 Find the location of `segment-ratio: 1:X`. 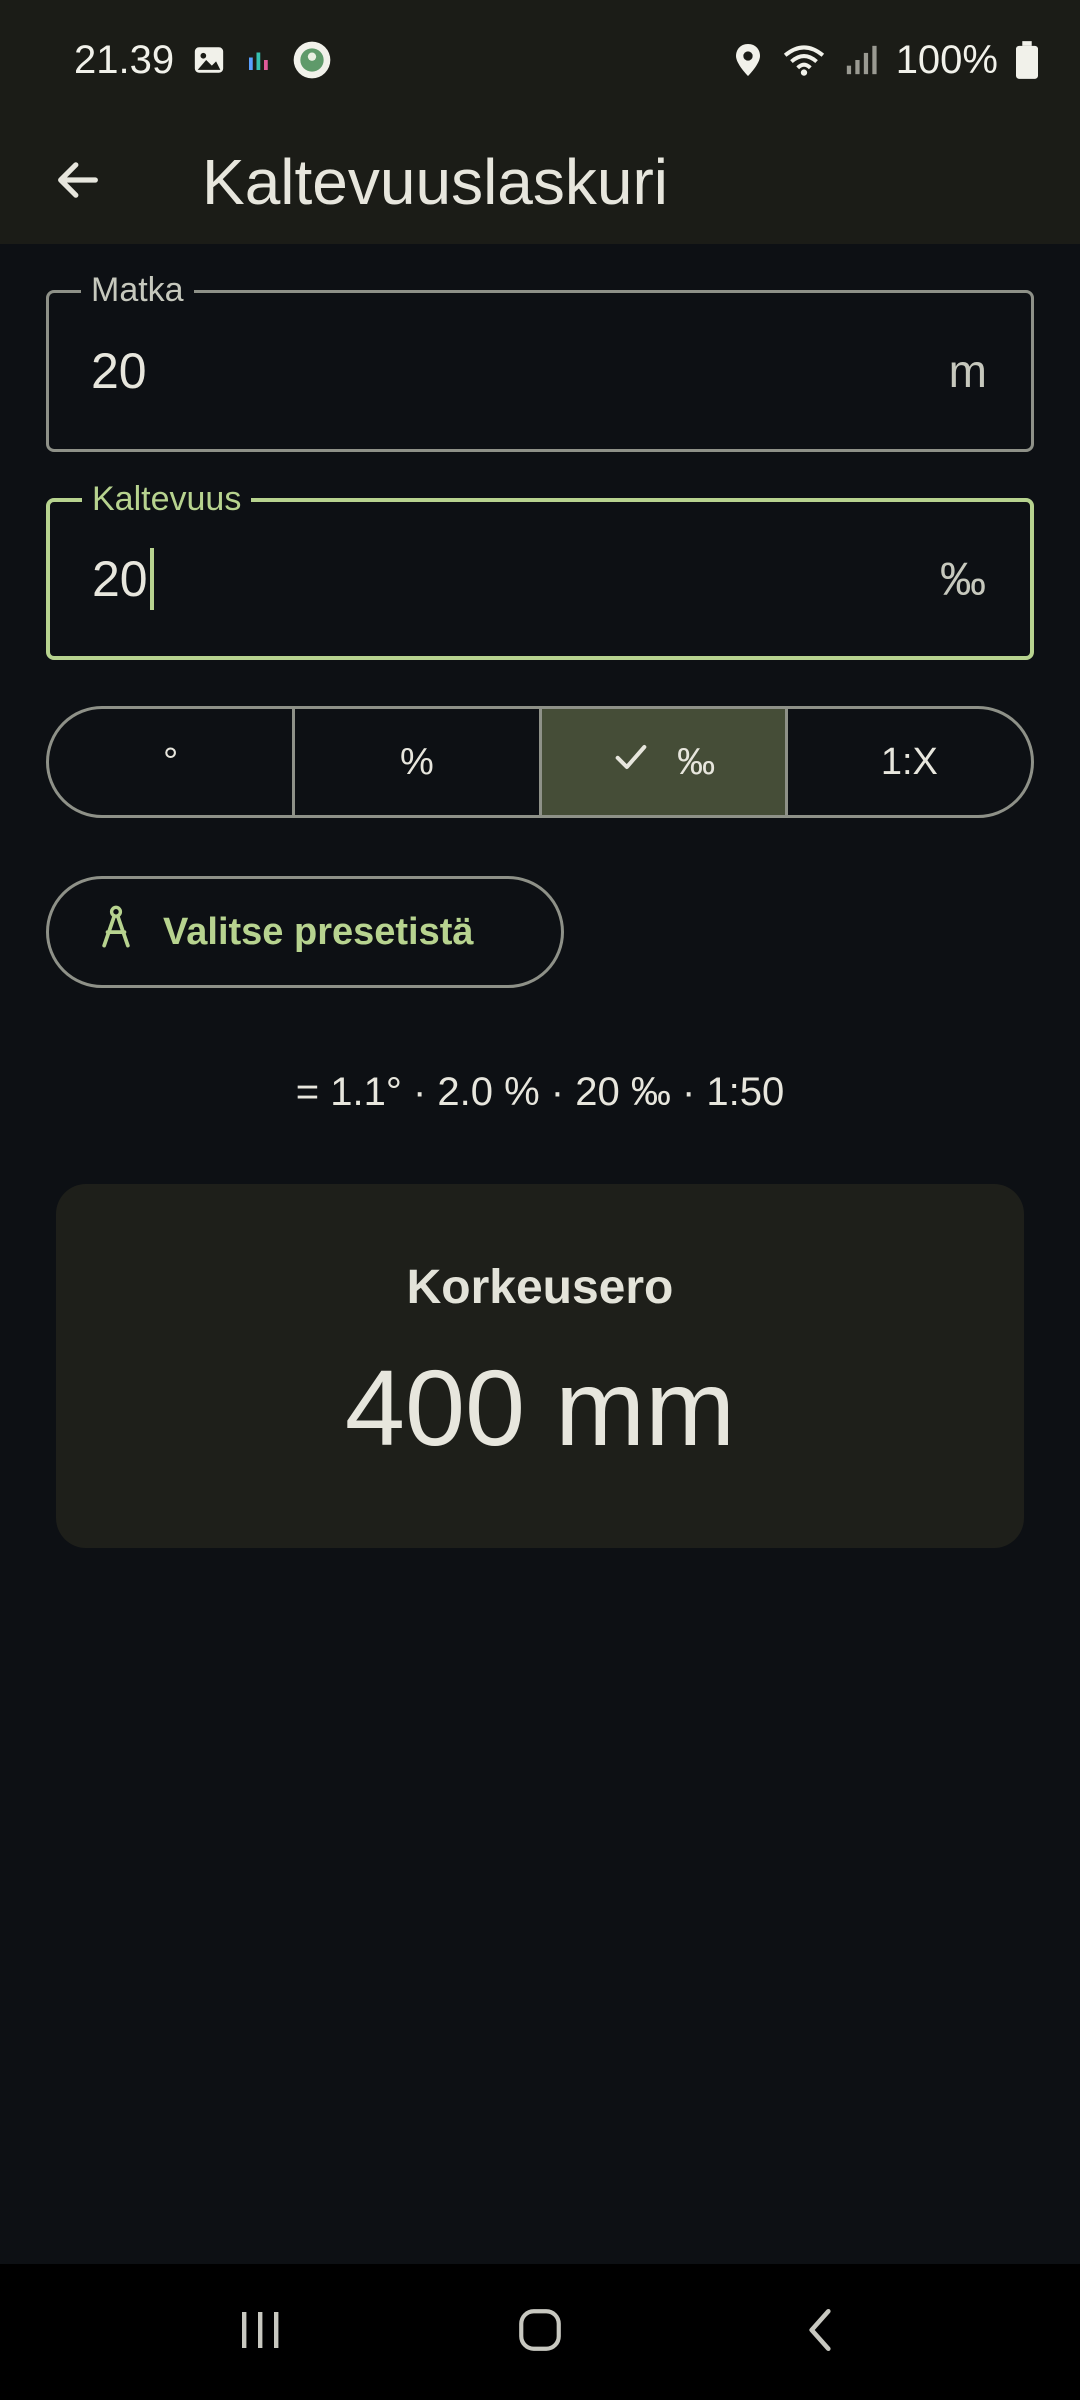

segment-ratio: 1:X is located at coordinates (909, 762).